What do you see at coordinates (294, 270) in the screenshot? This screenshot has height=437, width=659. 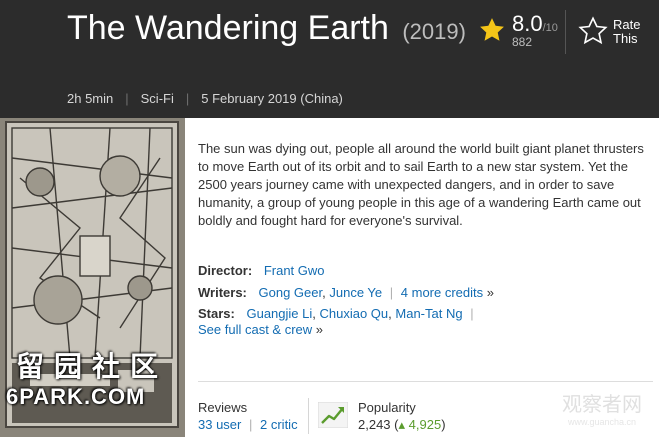 I see `director-link: Frant Gwo` at bounding box center [294, 270].